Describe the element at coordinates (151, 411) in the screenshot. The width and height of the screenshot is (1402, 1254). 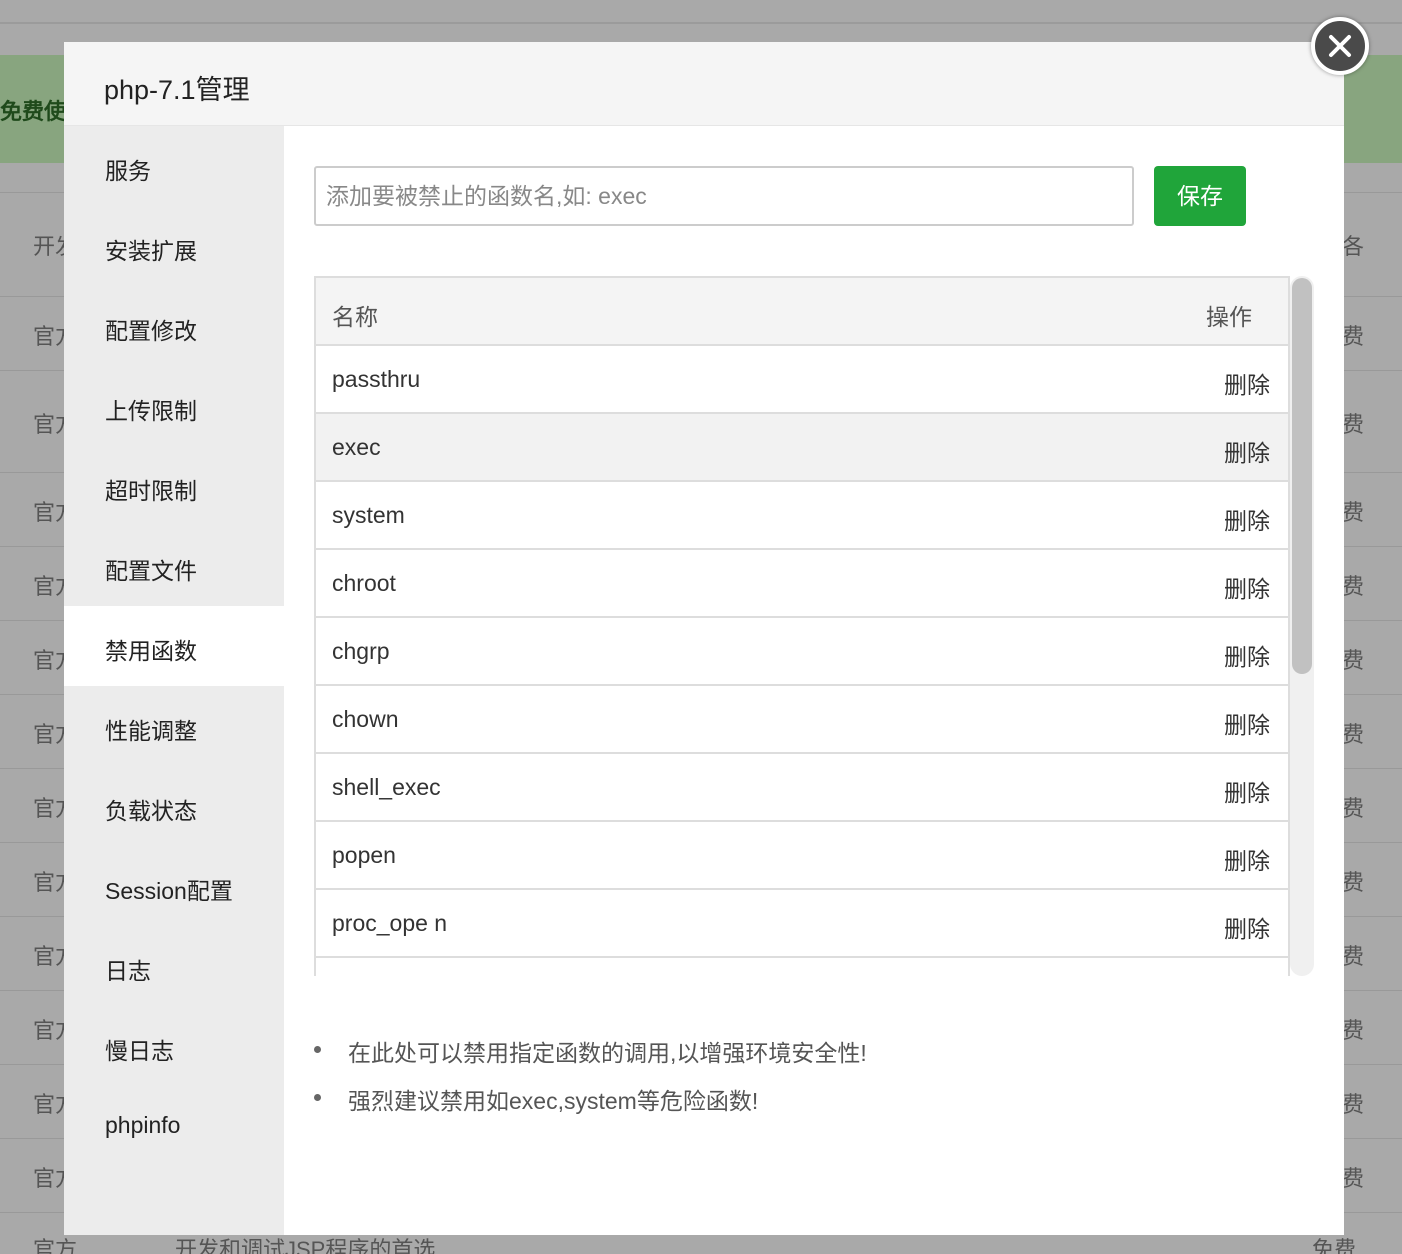
I see `sidebar-item-label: 上传限制` at that location.